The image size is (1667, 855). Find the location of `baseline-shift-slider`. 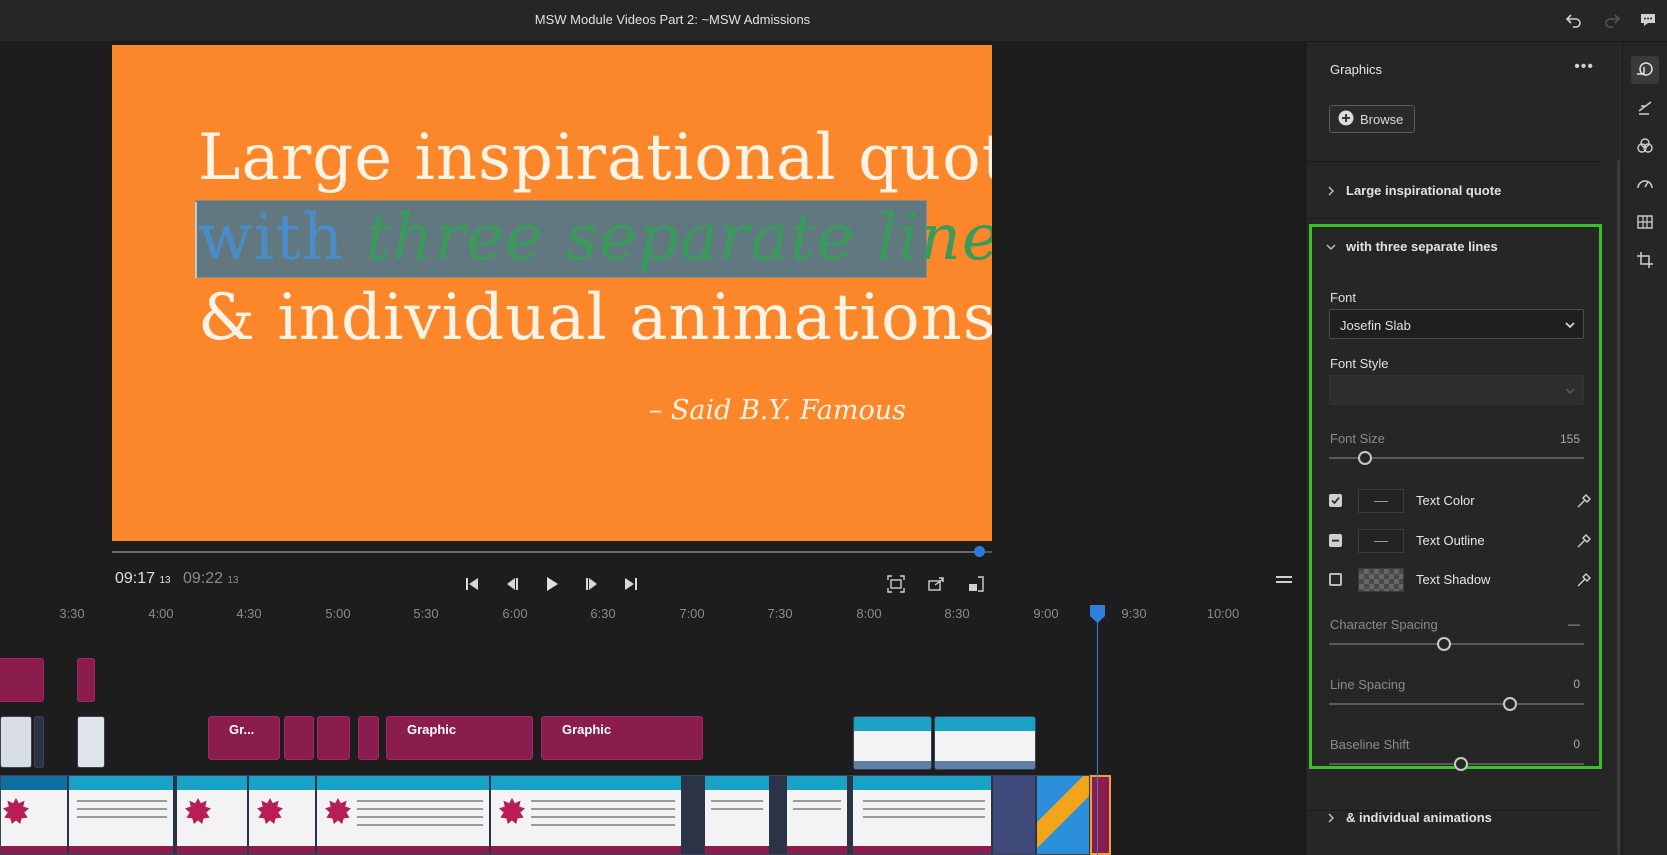

baseline-shift-slider is located at coordinates (1456, 764).